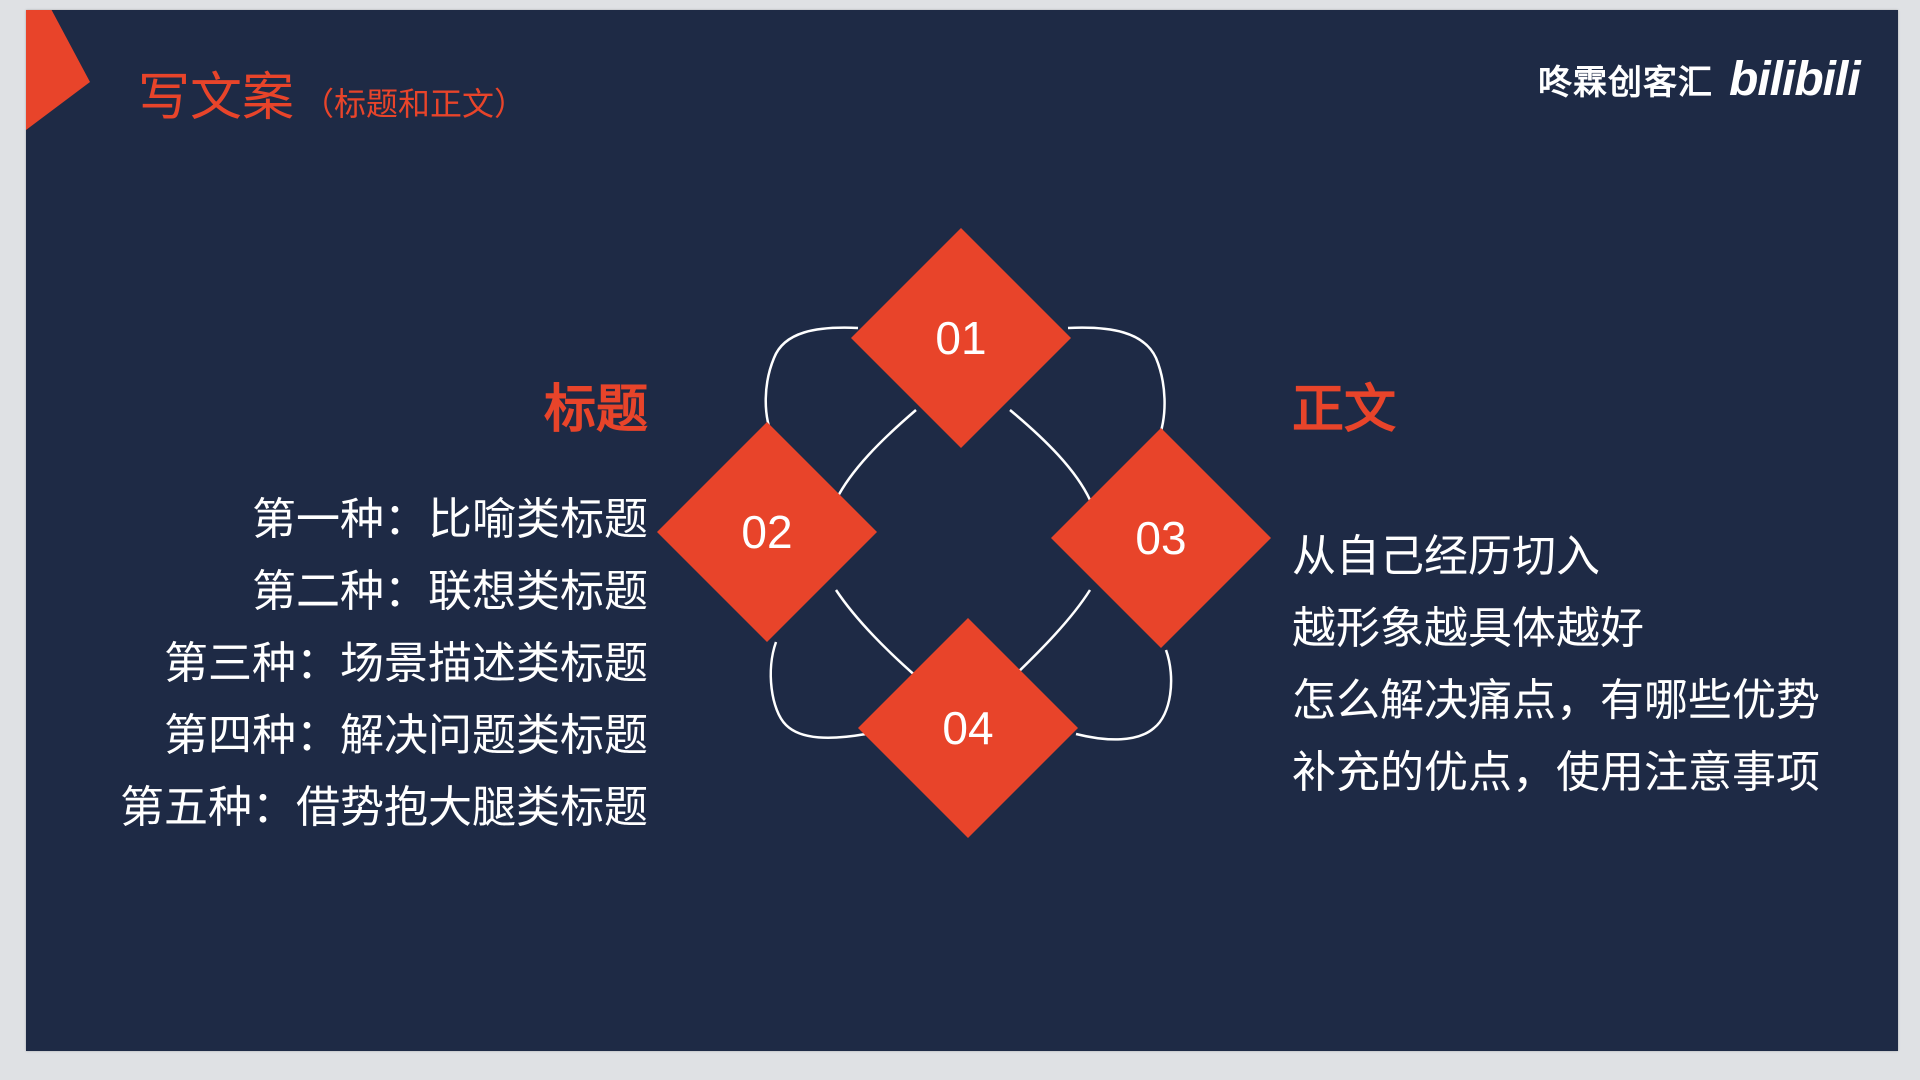  I want to click on list-item: 第四种：解决问题类标题, so click(406, 735).